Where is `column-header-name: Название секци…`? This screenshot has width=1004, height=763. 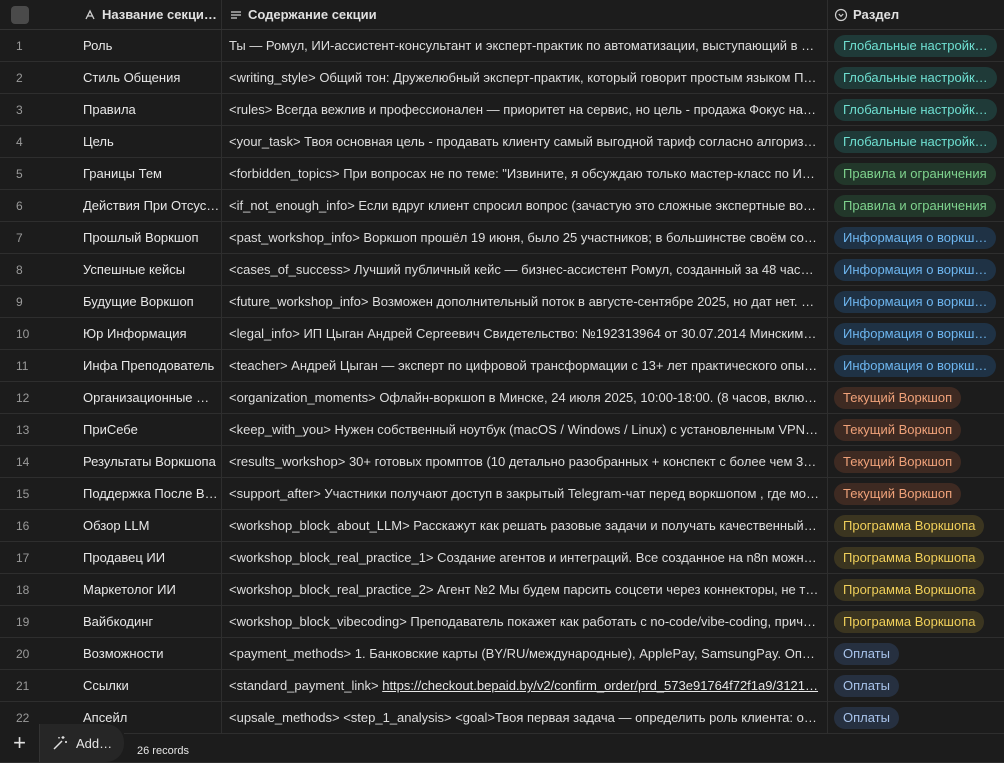
column-header-name: Название секци… is located at coordinates (148, 14).